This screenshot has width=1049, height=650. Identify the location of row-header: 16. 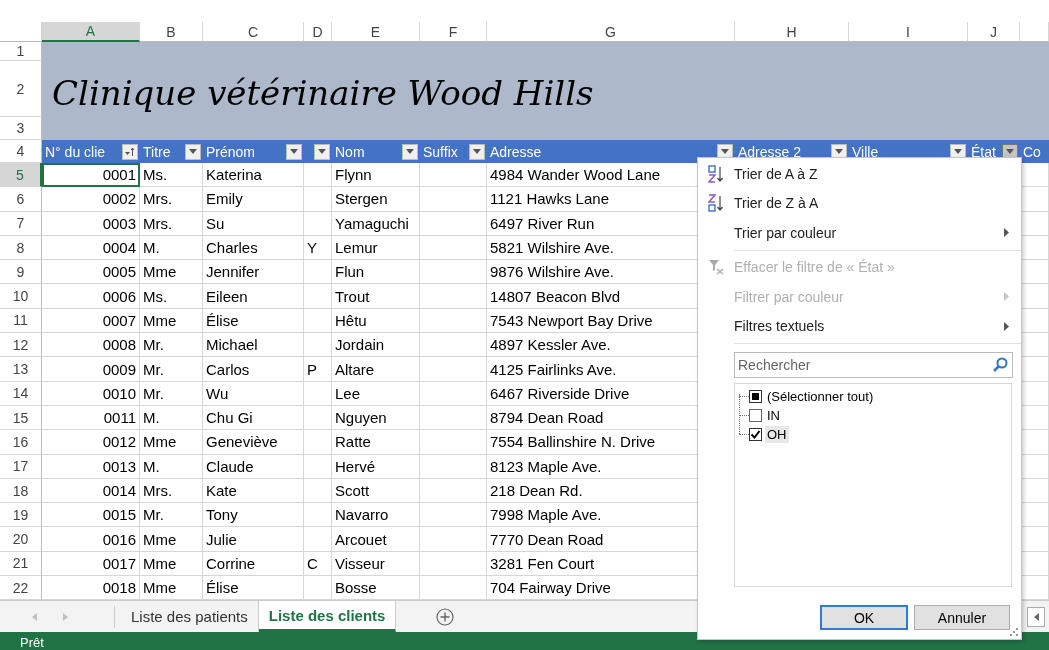
(21, 442).